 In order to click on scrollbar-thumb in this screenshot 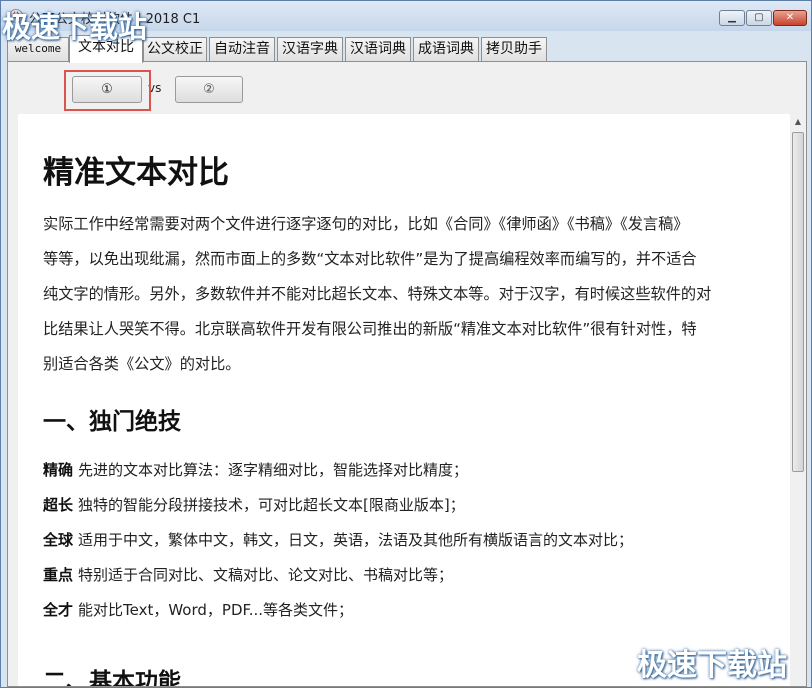, I will do `click(798, 302)`.